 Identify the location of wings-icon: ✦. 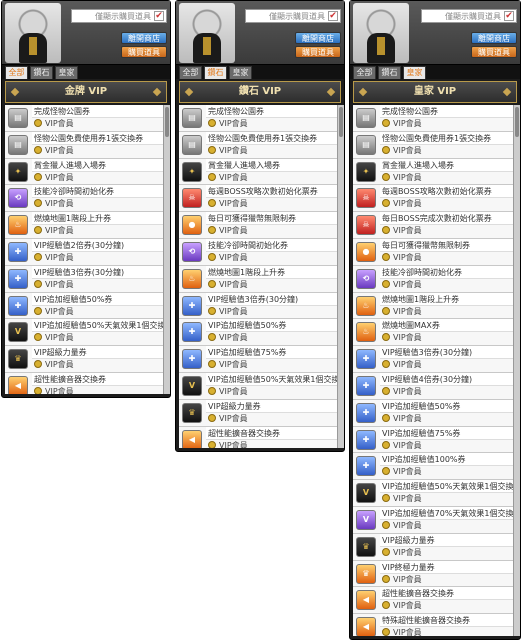
(366, 171).